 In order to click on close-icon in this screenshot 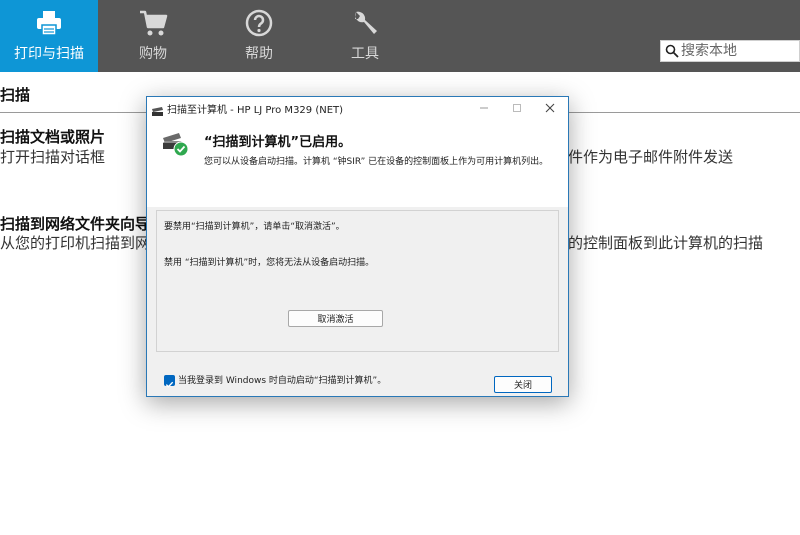, I will do `click(550, 108)`.